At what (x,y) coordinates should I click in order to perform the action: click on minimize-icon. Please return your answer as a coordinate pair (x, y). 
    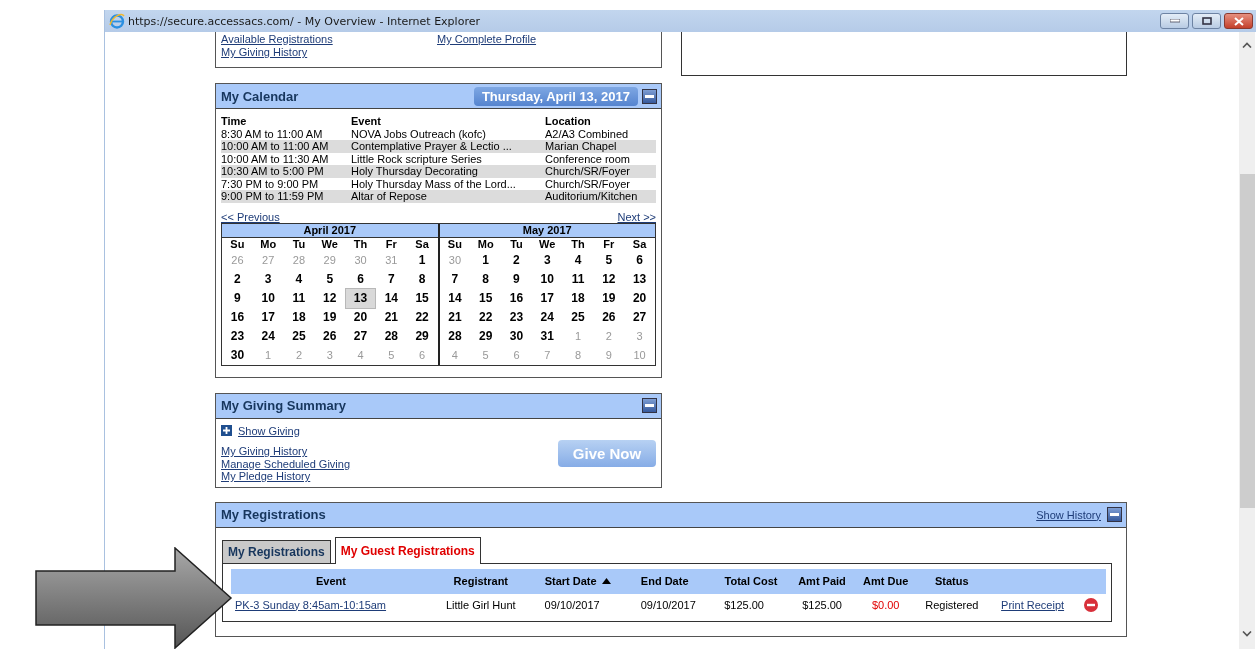
    Looking at the image, I should click on (1174, 21).